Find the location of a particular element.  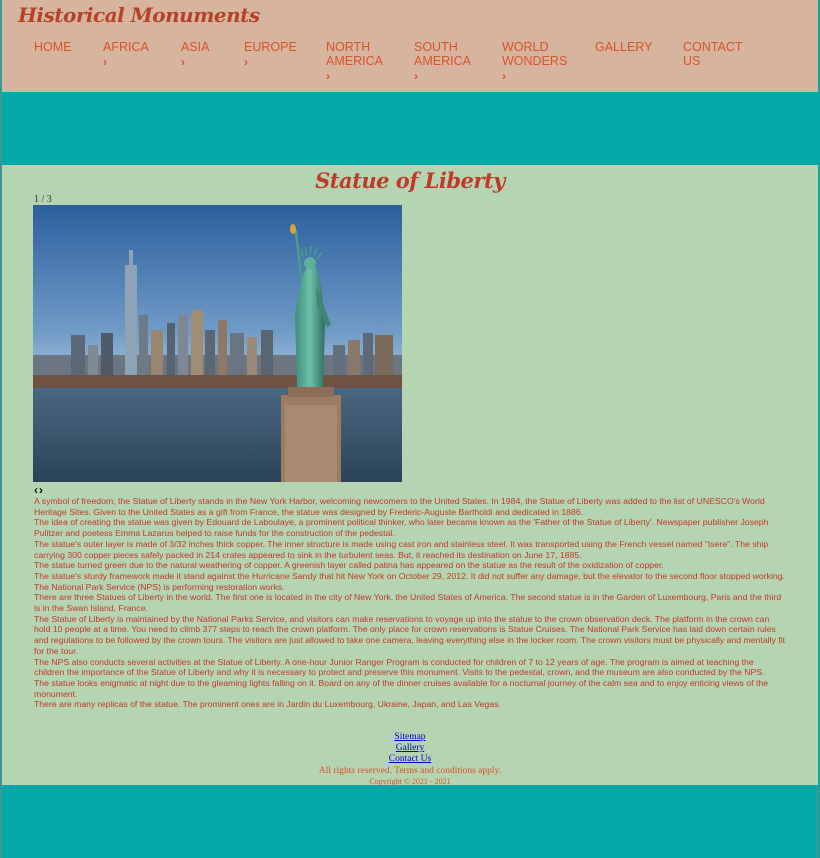

nav-contact-us: CONTACT US is located at coordinates (714, 54).